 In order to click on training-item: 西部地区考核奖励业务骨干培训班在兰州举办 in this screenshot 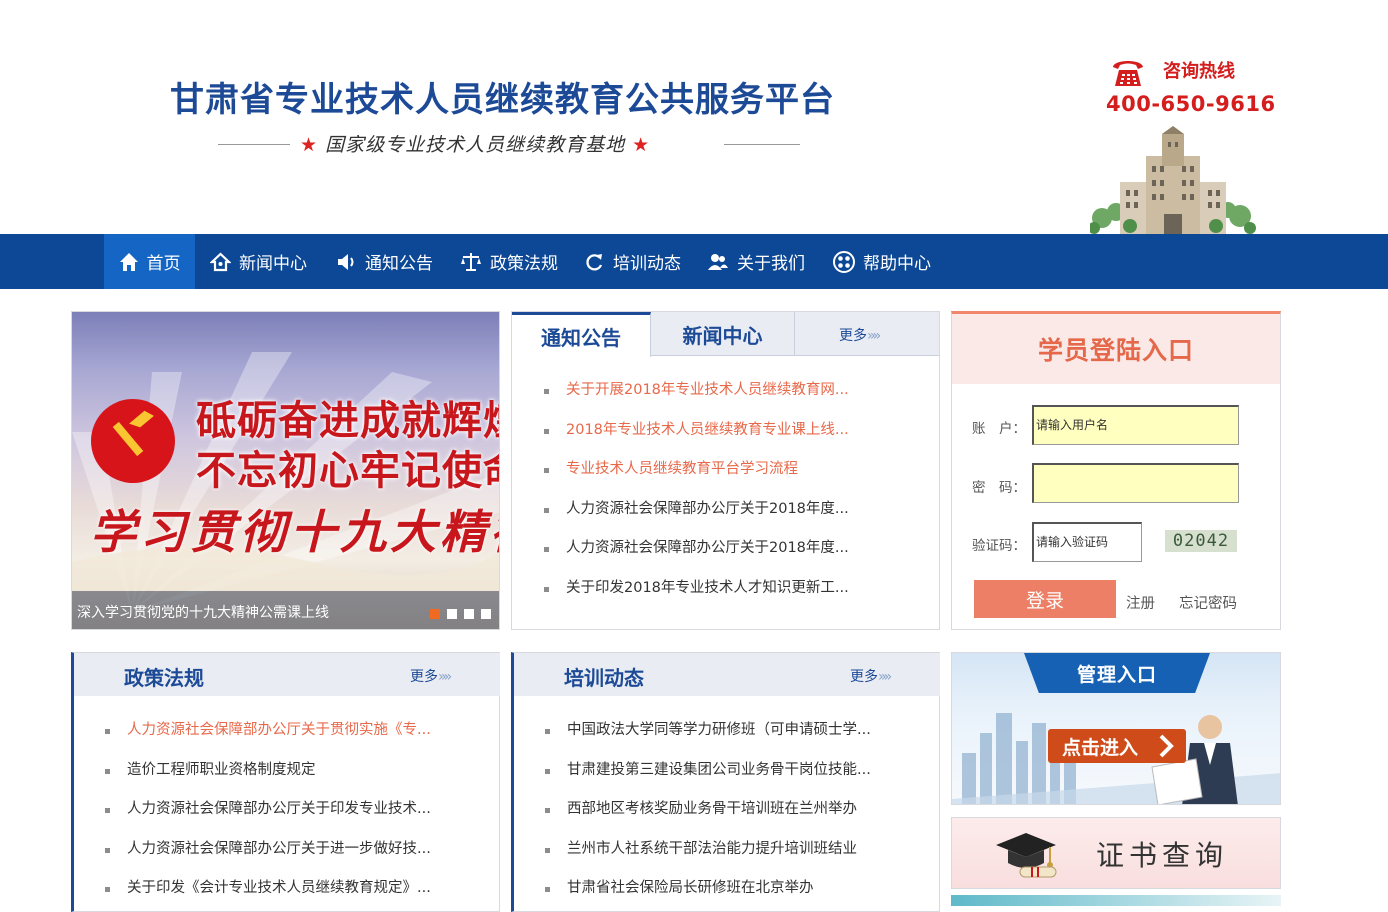, I will do `click(708, 810)`.